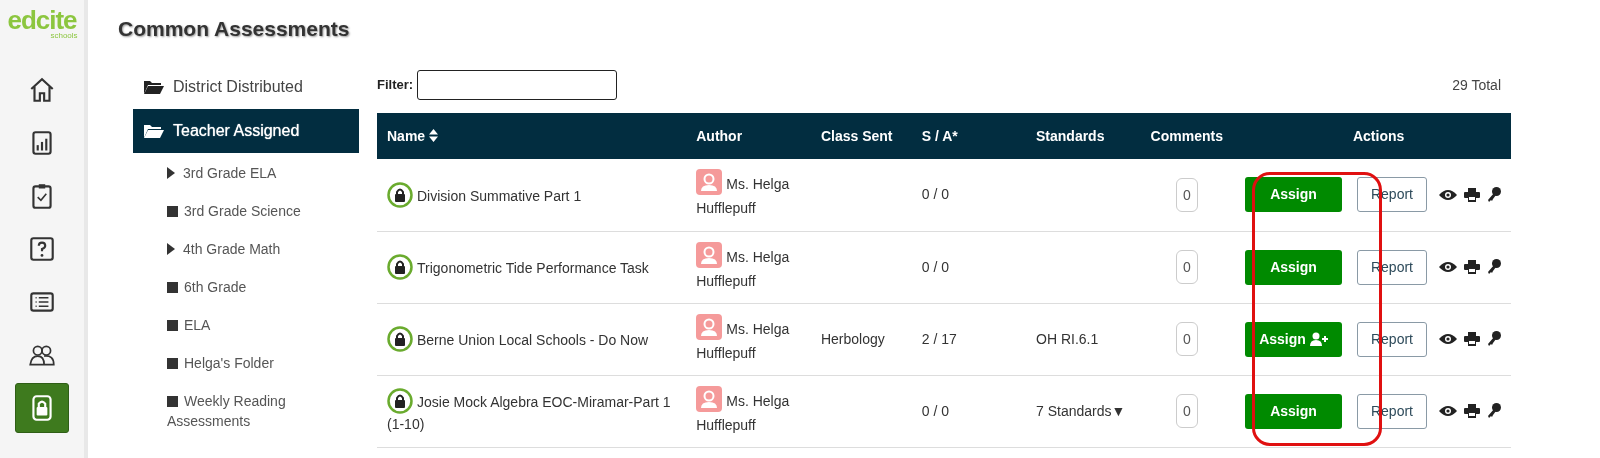  I want to click on column-header: Class Sent, so click(861, 136).